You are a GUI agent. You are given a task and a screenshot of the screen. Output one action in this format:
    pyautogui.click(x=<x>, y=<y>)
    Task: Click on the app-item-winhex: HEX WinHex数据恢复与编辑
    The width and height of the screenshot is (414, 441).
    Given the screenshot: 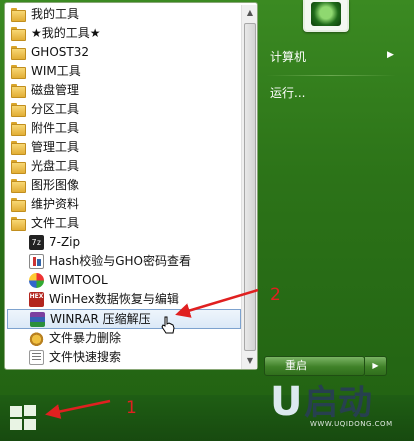 What is the action you would take?
    pyautogui.click(x=124, y=299)
    